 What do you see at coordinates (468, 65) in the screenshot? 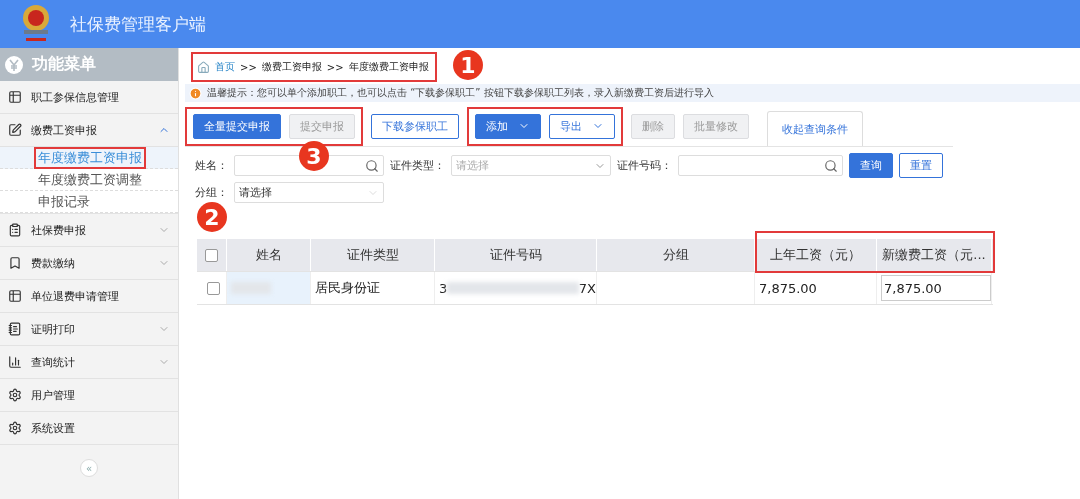
I see `step-badge: 1` at bounding box center [468, 65].